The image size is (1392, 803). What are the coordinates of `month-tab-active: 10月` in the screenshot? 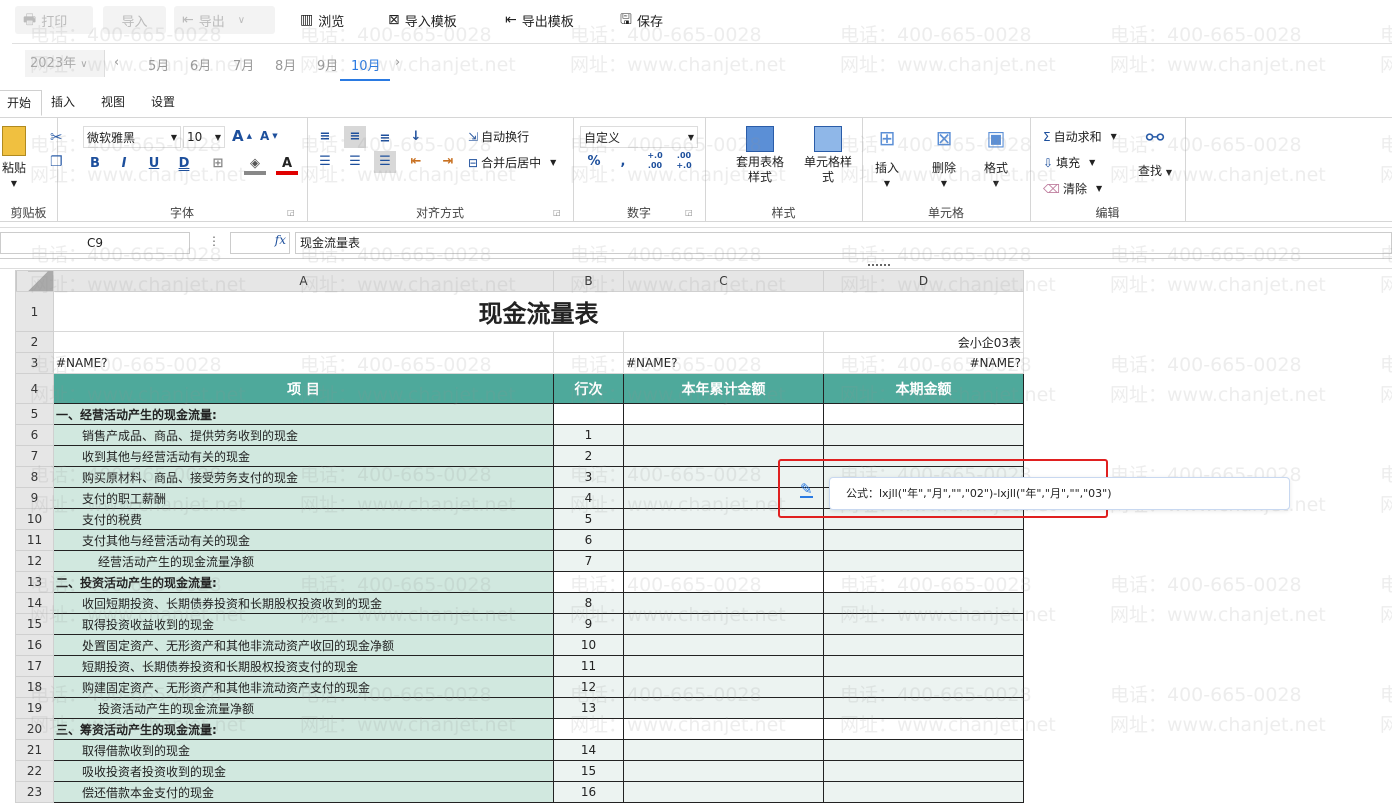 It's located at (366, 64).